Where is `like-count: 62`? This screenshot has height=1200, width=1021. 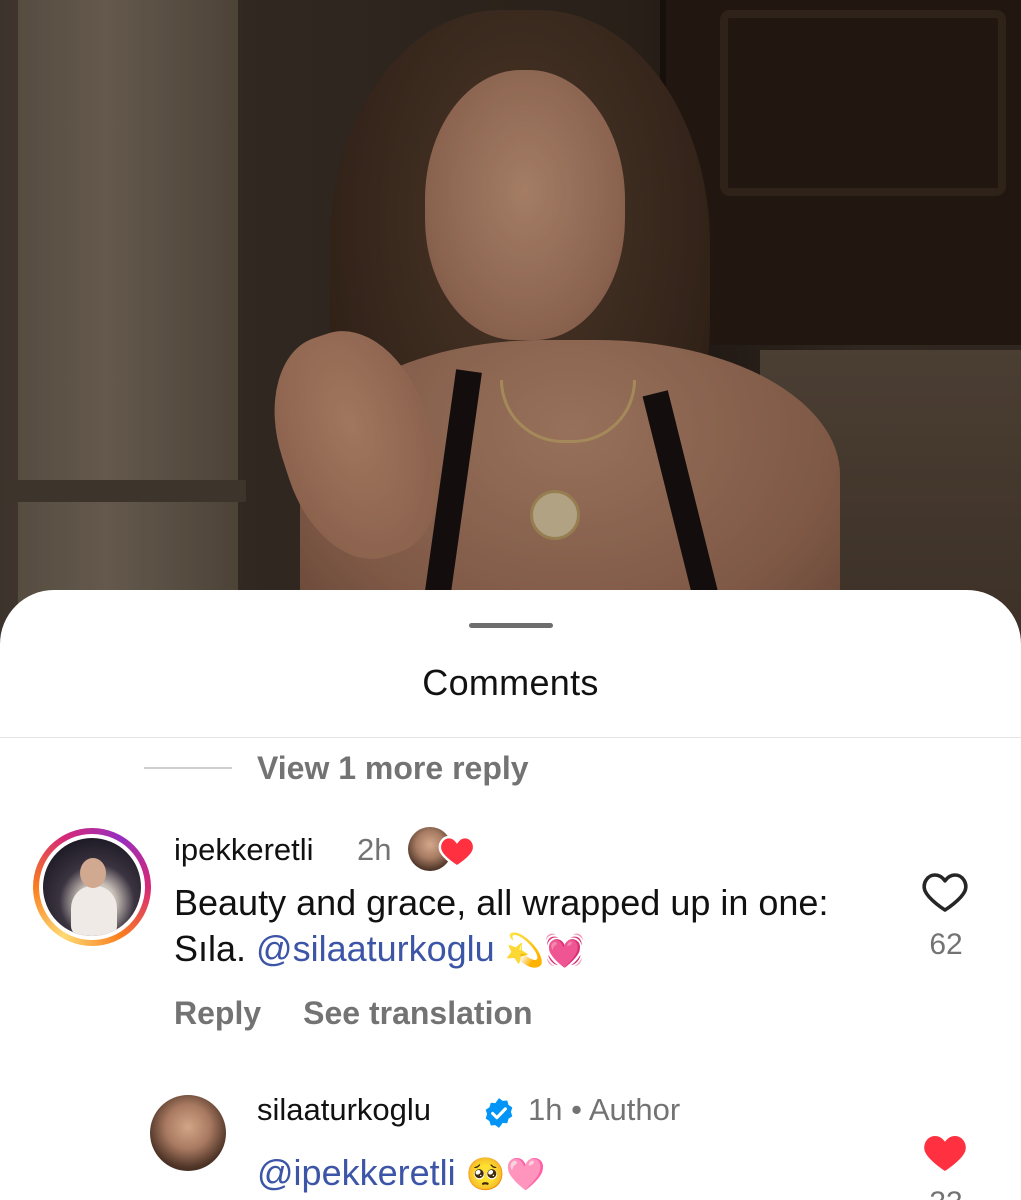 like-count: 62 is located at coordinates (946, 944).